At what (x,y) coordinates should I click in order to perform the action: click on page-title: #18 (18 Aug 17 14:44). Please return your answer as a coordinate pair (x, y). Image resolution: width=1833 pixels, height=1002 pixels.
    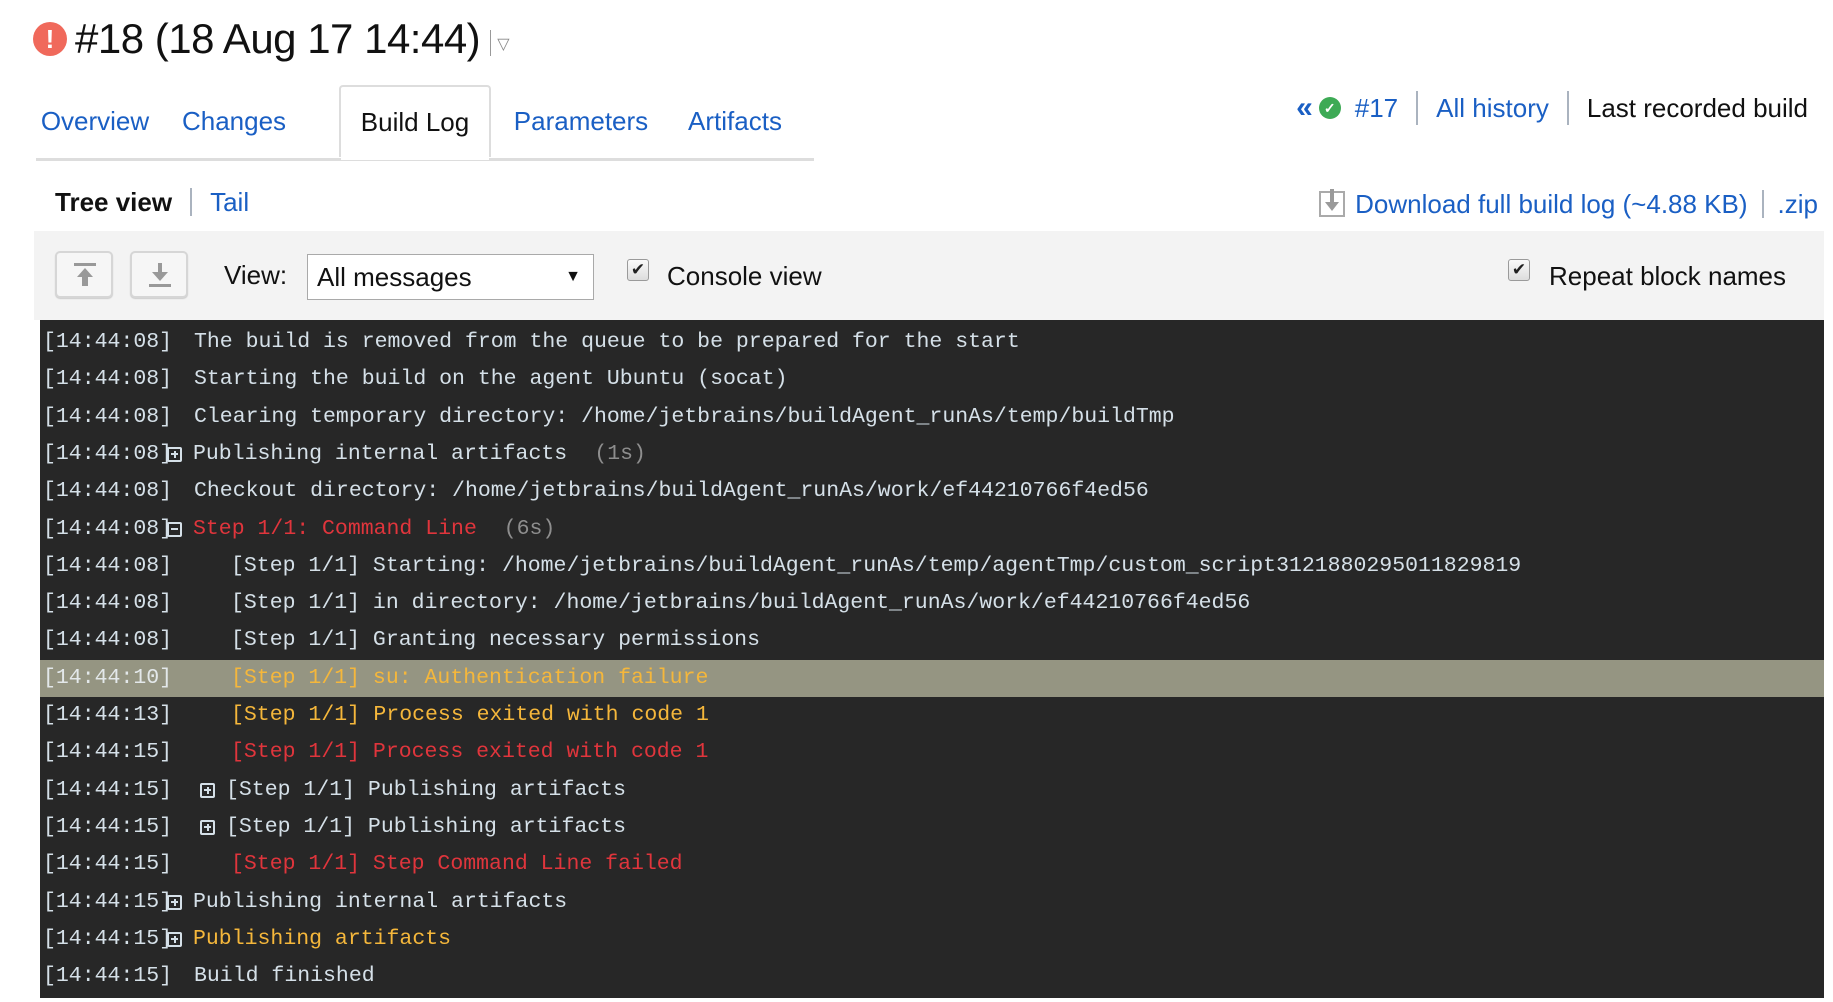
    Looking at the image, I should click on (278, 38).